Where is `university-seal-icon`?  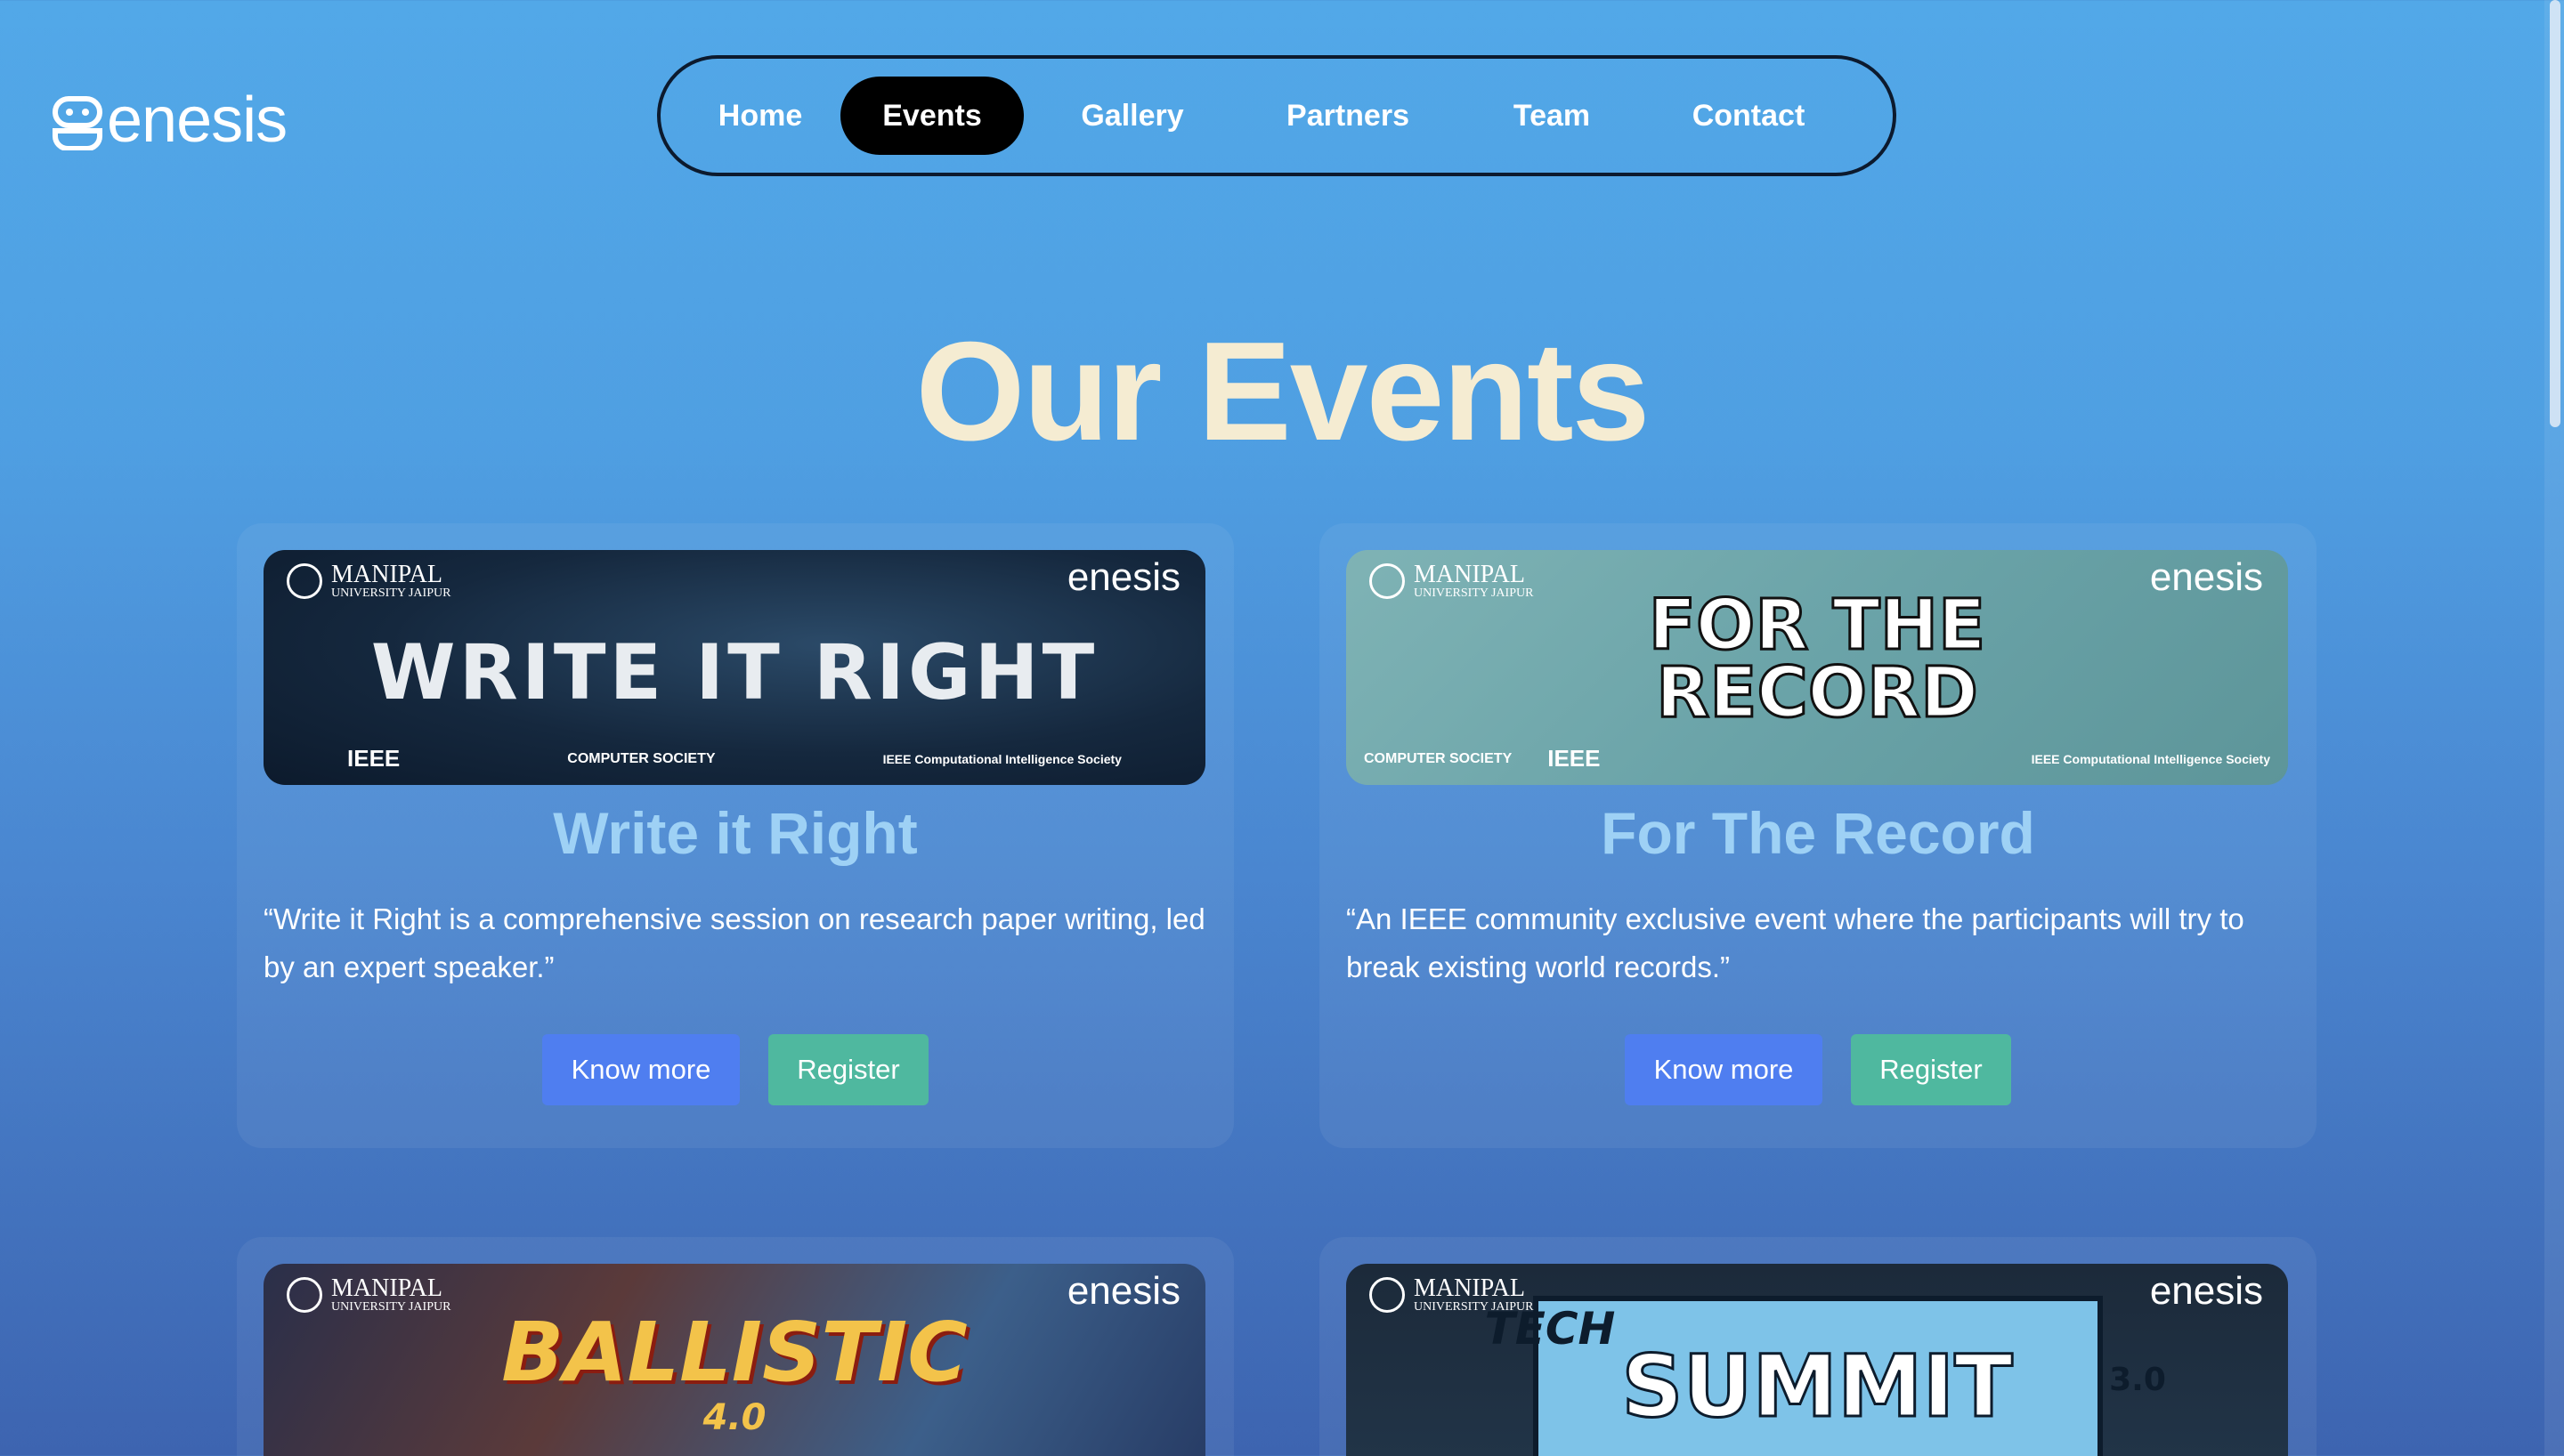 university-seal-icon is located at coordinates (304, 581).